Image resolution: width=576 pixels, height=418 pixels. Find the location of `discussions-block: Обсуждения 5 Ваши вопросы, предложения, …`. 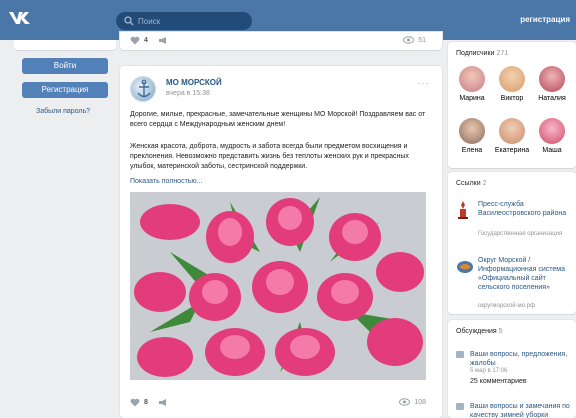

discussions-block: Обсуждения 5 Ваши вопросы, предложения, … is located at coordinates (512, 369).